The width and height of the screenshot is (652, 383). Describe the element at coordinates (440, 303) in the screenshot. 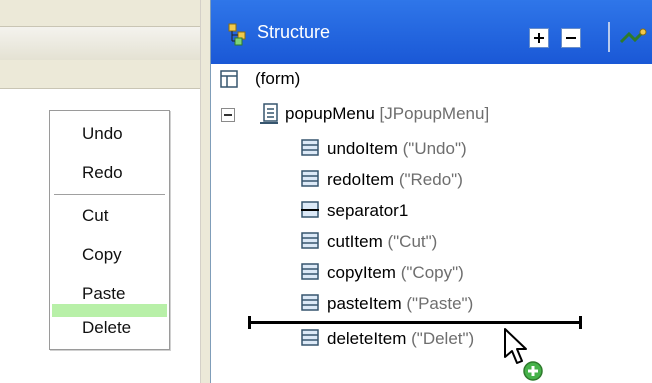

I see `node-text: ("Paste")` at that location.